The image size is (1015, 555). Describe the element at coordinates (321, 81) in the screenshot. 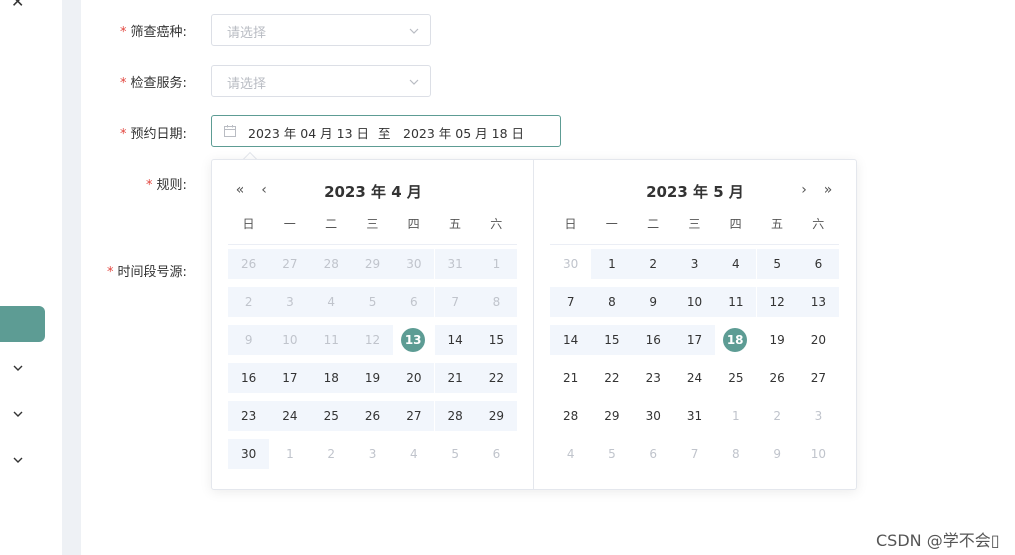

I see `service-select: 请选择` at that location.